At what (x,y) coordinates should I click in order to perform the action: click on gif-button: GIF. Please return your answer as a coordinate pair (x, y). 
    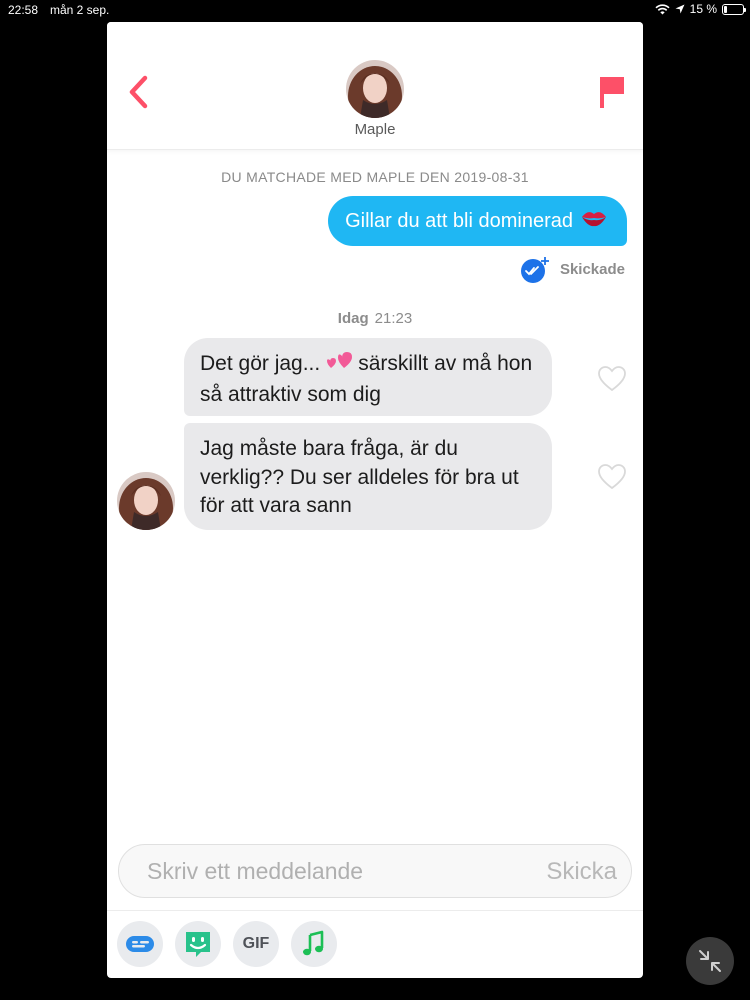
    Looking at the image, I should click on (256, 944).